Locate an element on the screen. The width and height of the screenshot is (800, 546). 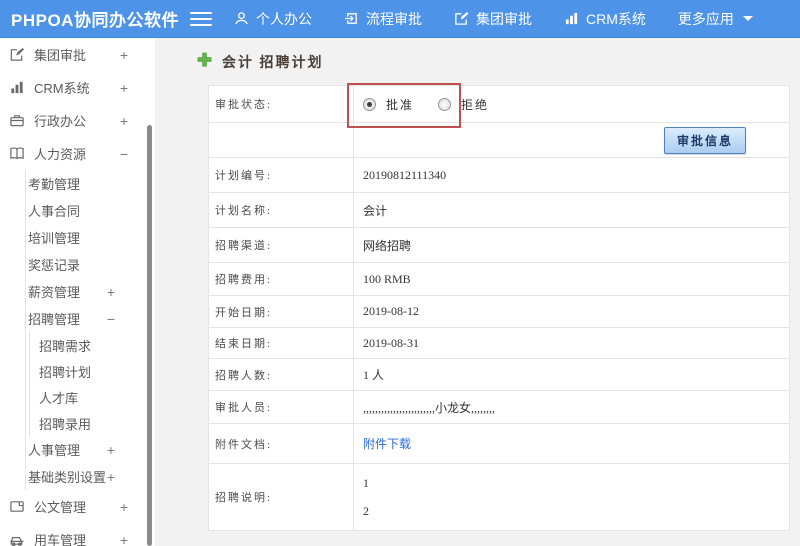
table-row: 招聘费用: 100 RMB is located at coordinates (499, 279).